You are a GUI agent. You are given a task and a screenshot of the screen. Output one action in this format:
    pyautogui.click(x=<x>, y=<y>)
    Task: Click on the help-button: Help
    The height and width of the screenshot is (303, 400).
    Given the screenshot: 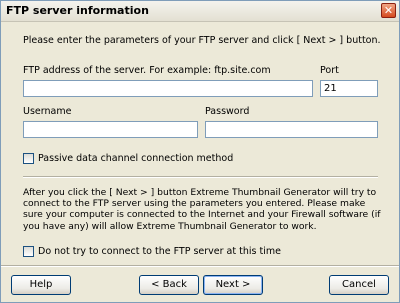 What is the action you would take?
    pyautogui.click(x=41, y=285)
    